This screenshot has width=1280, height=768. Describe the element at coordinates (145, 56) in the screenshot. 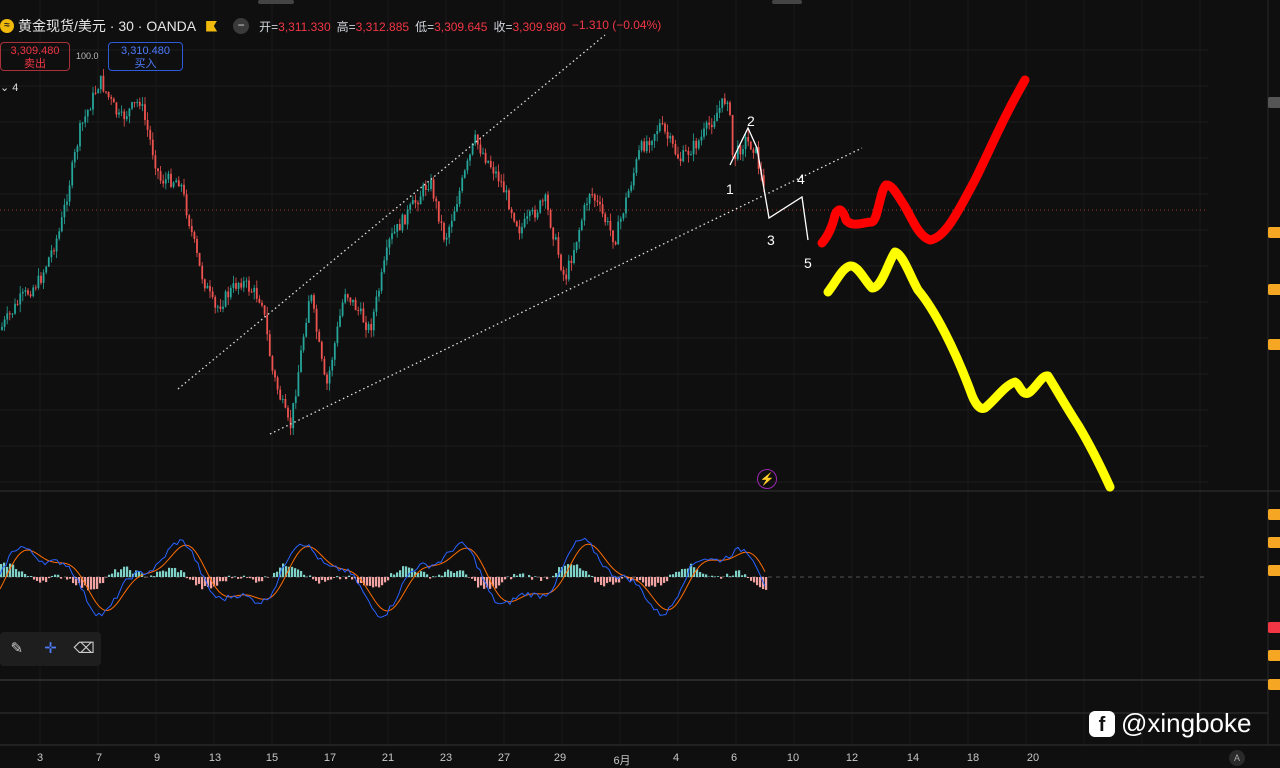

I see `buy-button: 3,310.480 买入` at that location.